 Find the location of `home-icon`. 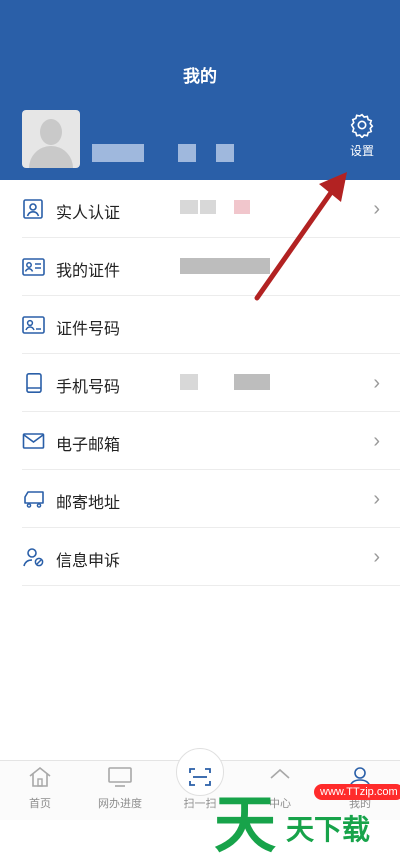

home-icon is located at coordinates (40, 776).